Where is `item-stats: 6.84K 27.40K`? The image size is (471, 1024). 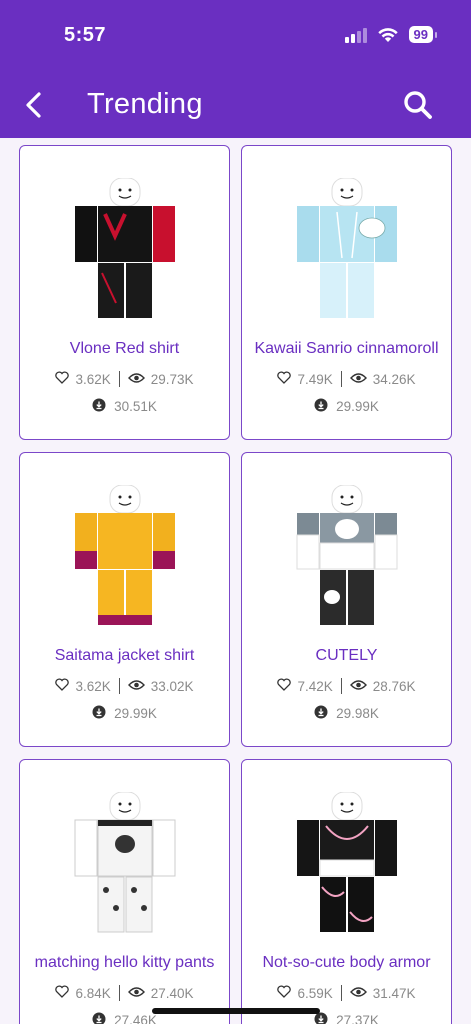
item-stats: 6.84K 27.40K is located at coordinates (124, 993).